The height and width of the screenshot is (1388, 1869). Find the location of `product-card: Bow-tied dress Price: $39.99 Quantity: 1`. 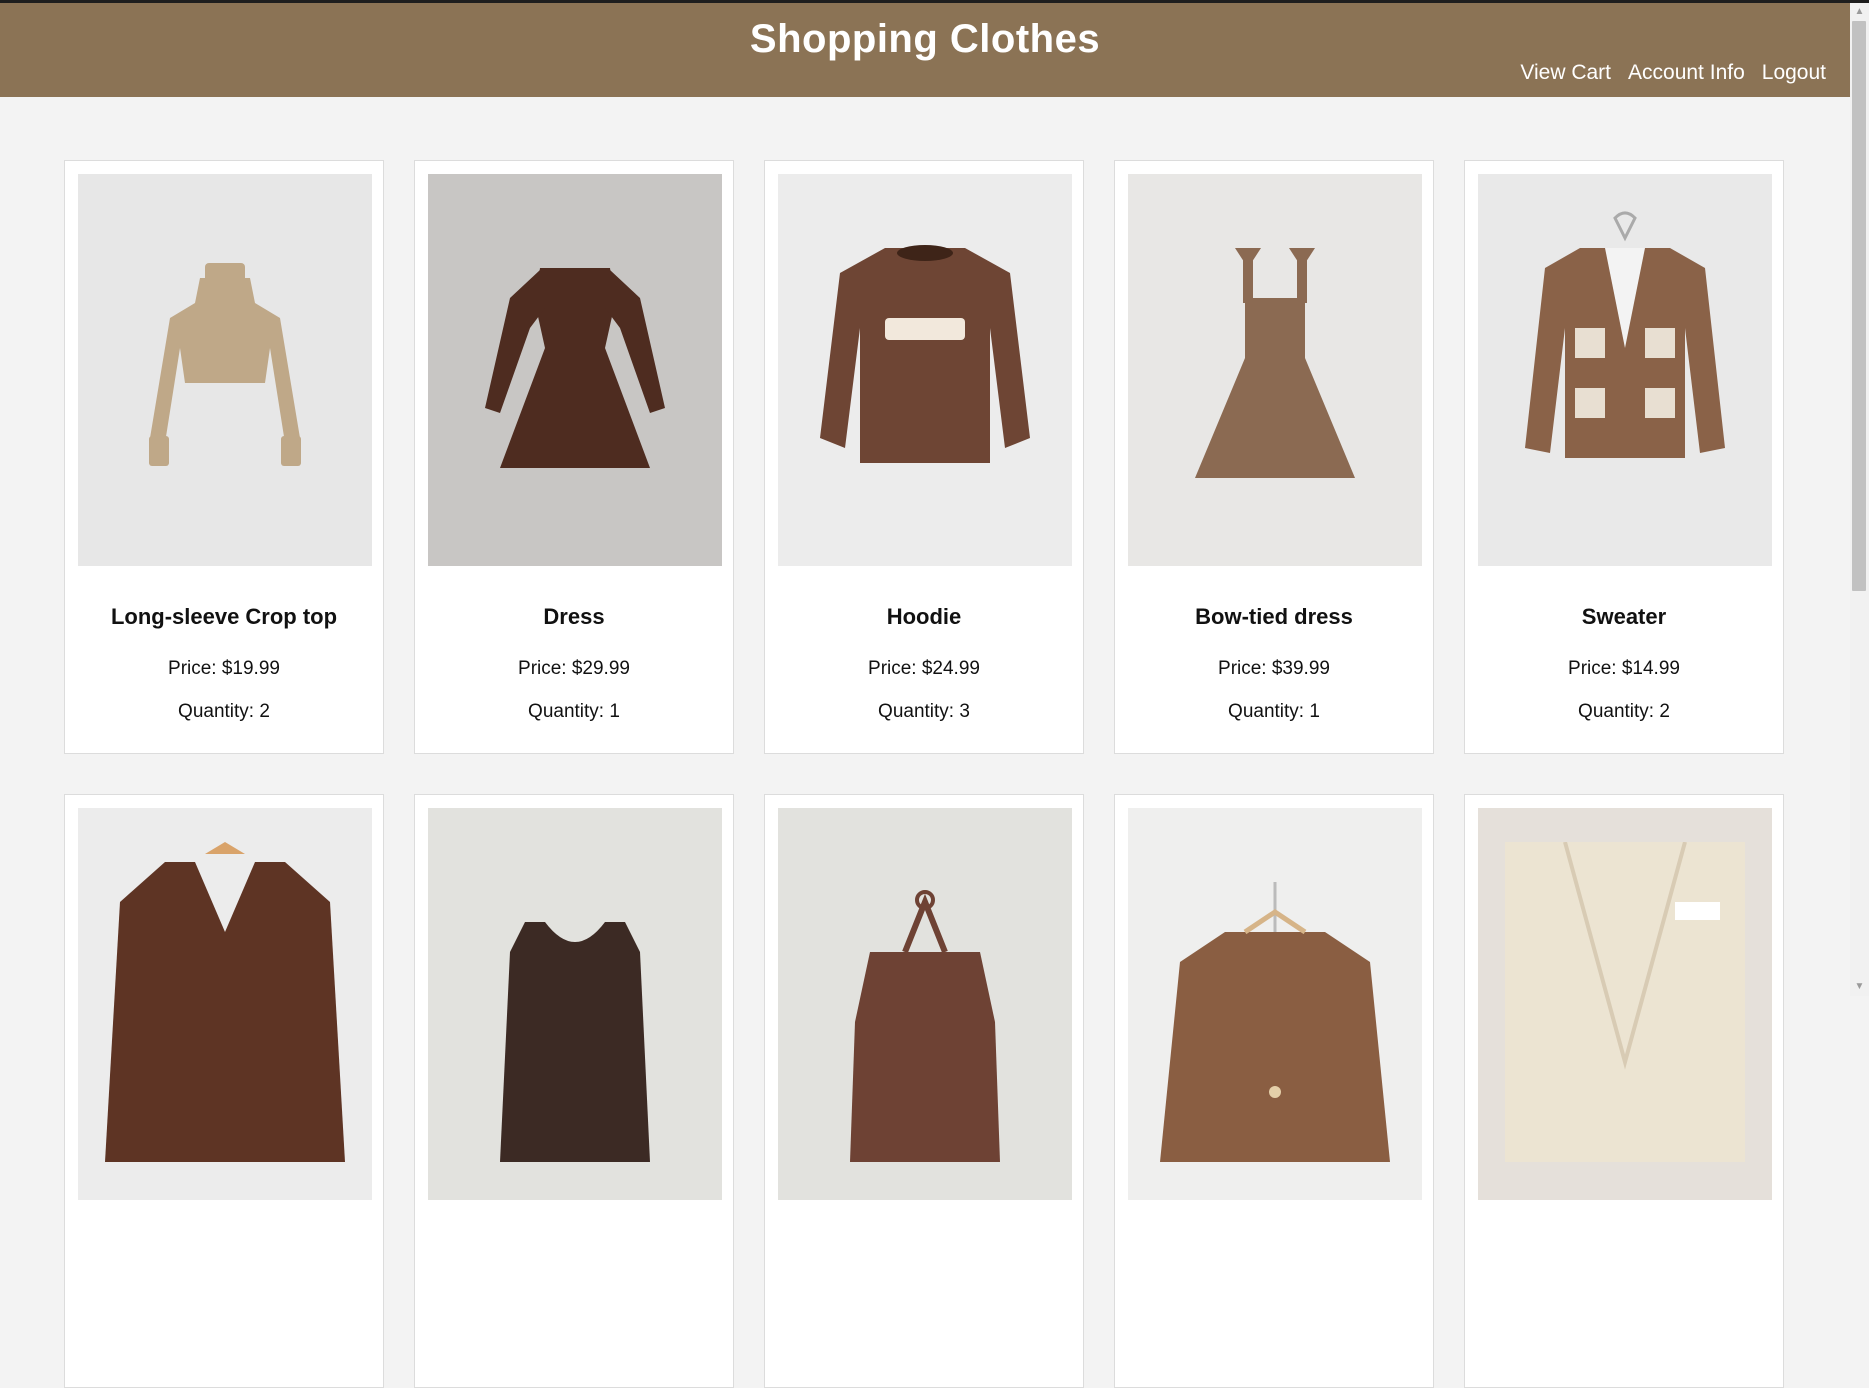

product-card: Bow-tied dress Price: $39.99 Quantity: 1 is located at coordinates (1274, 457).